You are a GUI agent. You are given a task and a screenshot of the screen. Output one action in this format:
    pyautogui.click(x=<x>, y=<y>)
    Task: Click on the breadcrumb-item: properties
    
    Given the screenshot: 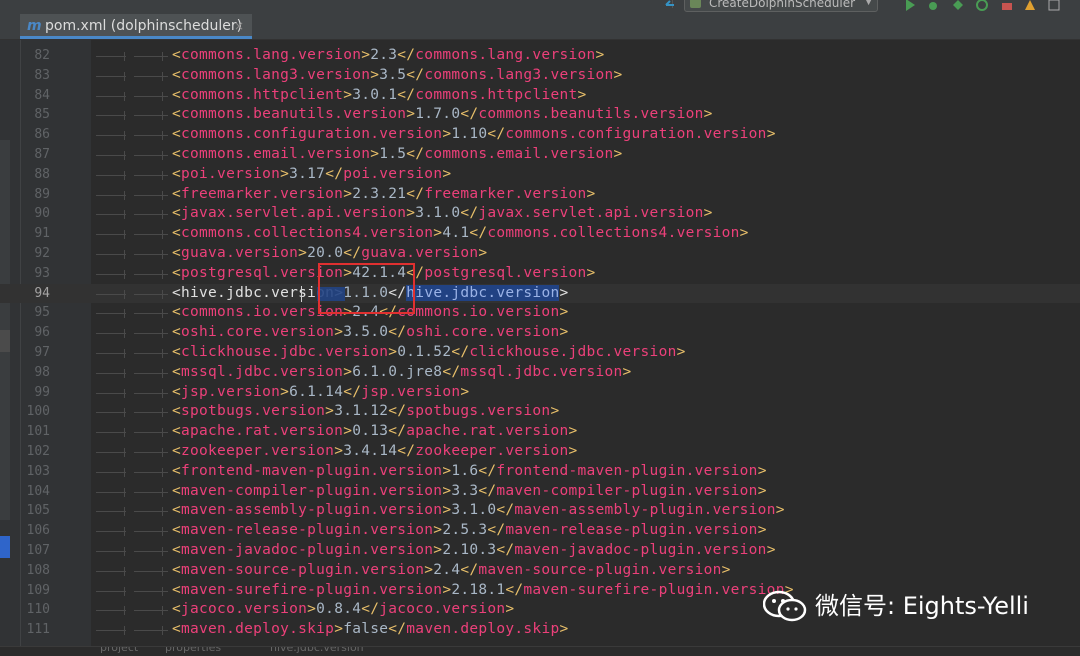 What is the action you would take?
    pyautogui.click(x=193, y=650)
    